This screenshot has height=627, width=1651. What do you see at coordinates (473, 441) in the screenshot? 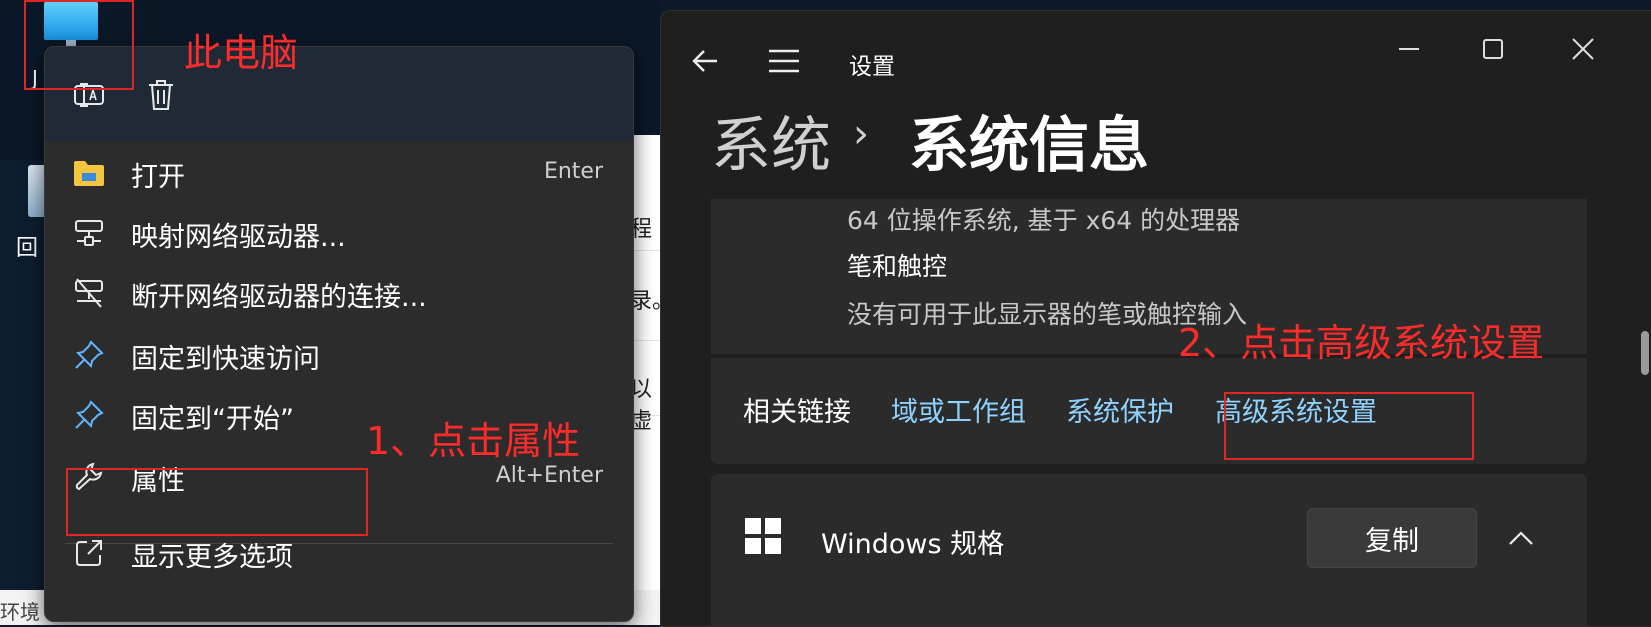
I see `annotation-step1: 1、点击属性` at bounding box center [473, 441].